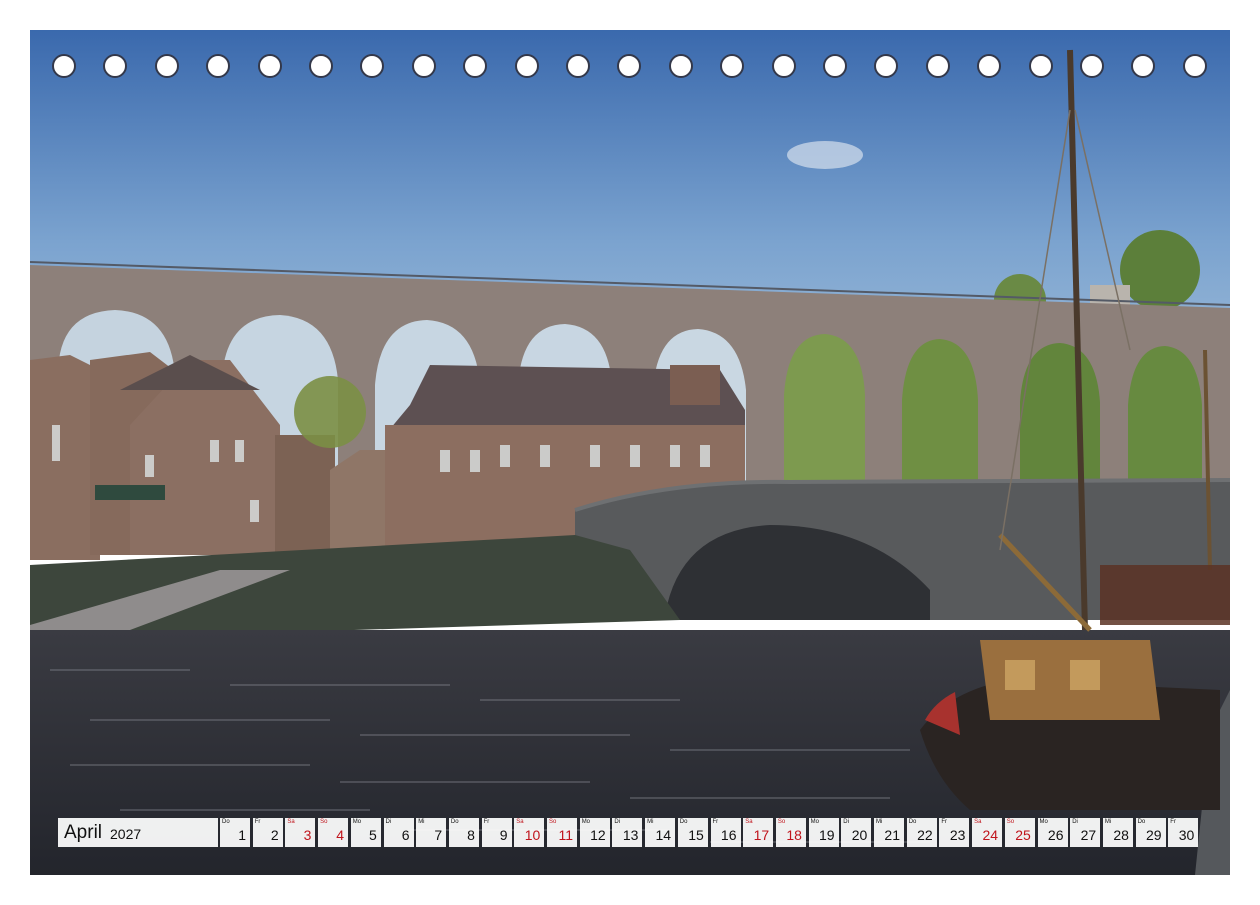 The width and height of the screenshot is (1260, 905). Describe the element at coordinates (1160, 270) in the screenshot. I see `tree-top-right` at that location.